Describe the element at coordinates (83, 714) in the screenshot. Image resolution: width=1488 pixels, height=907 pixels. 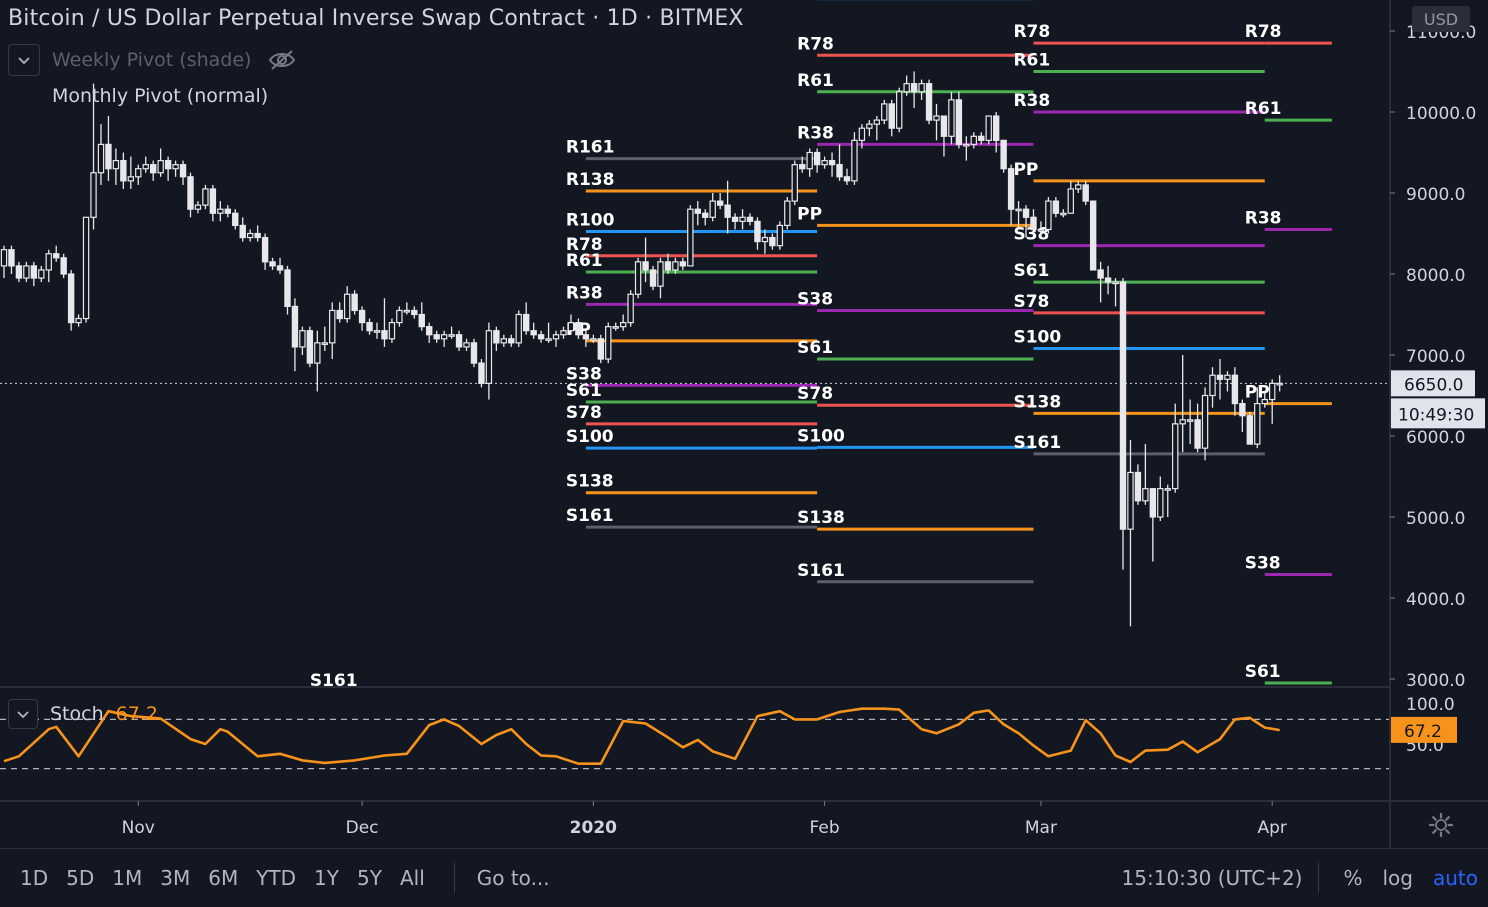
I see `stoch-legend: Stoch 67.2` at that location.